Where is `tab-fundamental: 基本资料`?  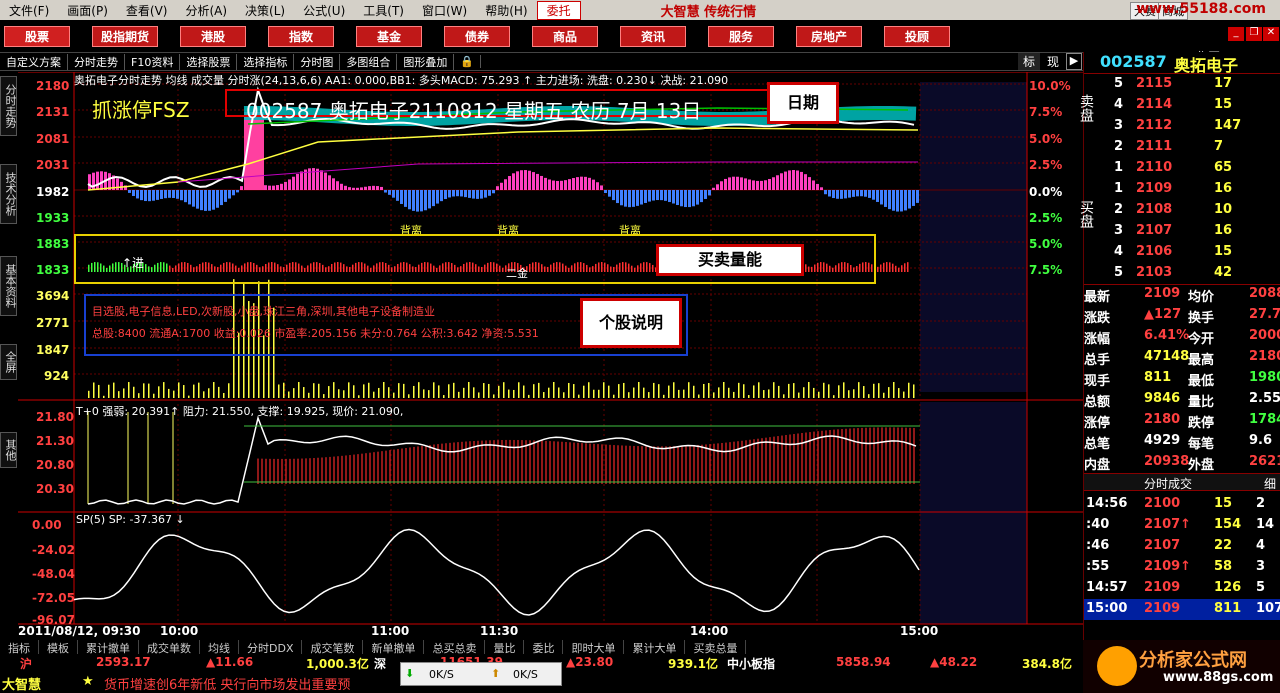
tab-fundamental: 基本资料 is located at coordinates (8, 286).